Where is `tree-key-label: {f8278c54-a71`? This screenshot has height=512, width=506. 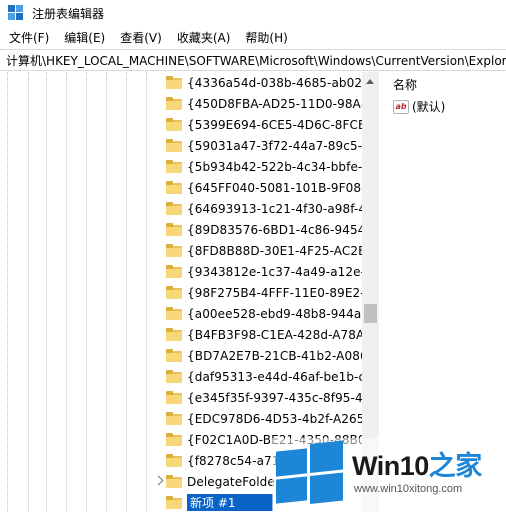 tree-key-label: {f8278c54-a71 is located at coordinates (233, 460).